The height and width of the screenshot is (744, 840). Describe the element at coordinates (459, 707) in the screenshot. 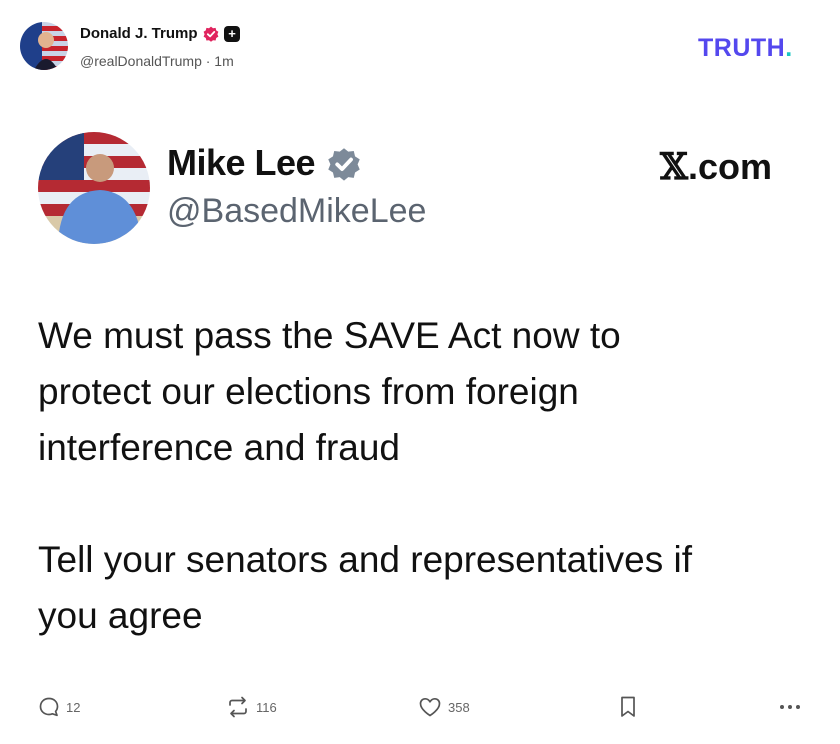

I see `like-count: 358` at that location.